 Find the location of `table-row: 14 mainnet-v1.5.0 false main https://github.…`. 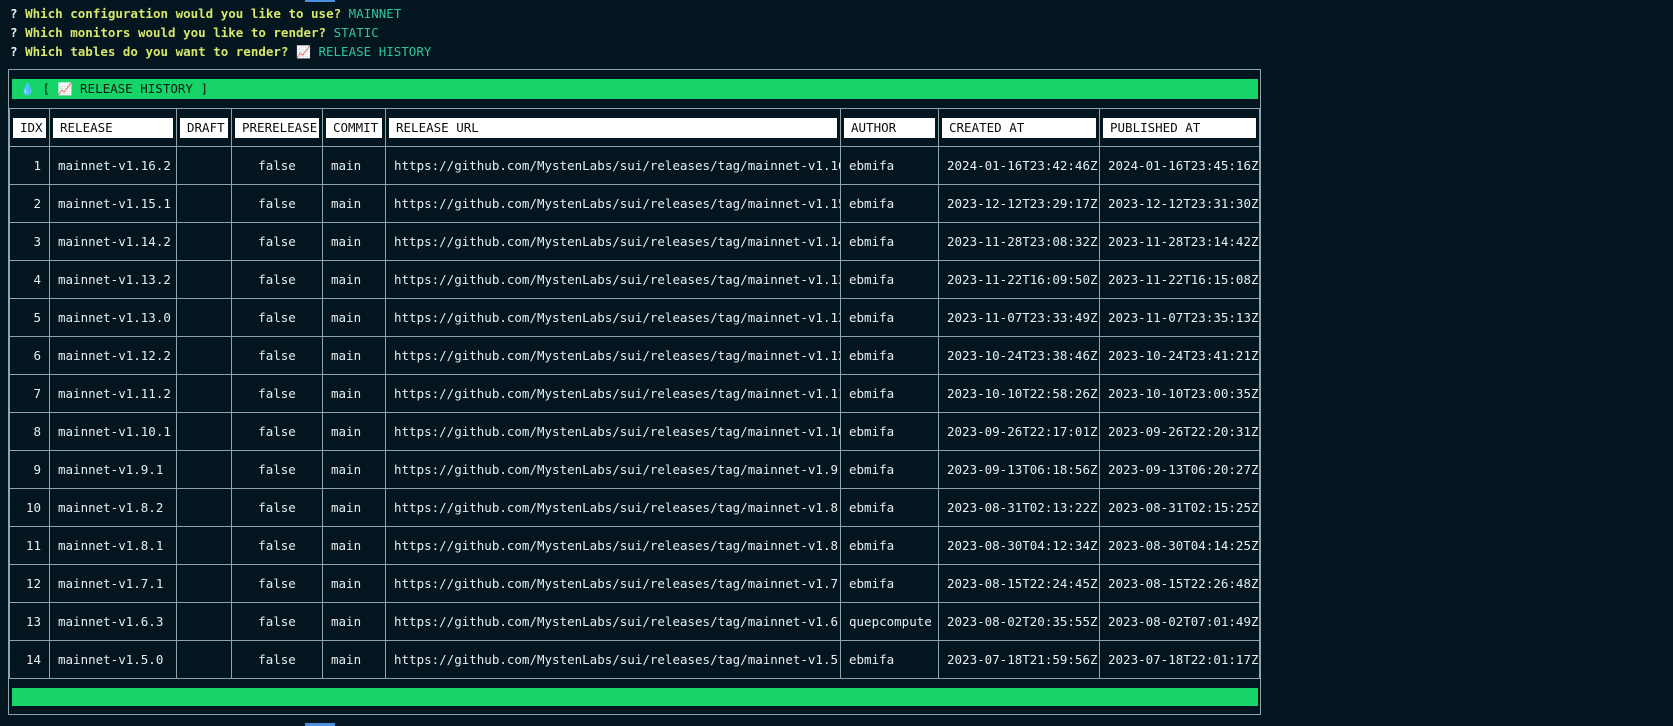

table-row: 14 mainnet-v1.5.0 false main https://github.… is located at coordinates (634, 659).